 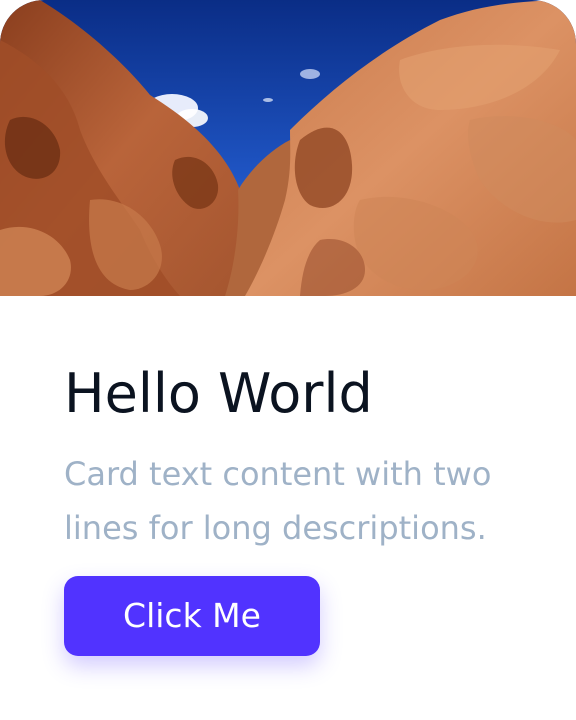 What do you see at coordinates (192, 616) in the screenshot?
I see `click-me-button: Click Me` at bounding box center [192, 616].